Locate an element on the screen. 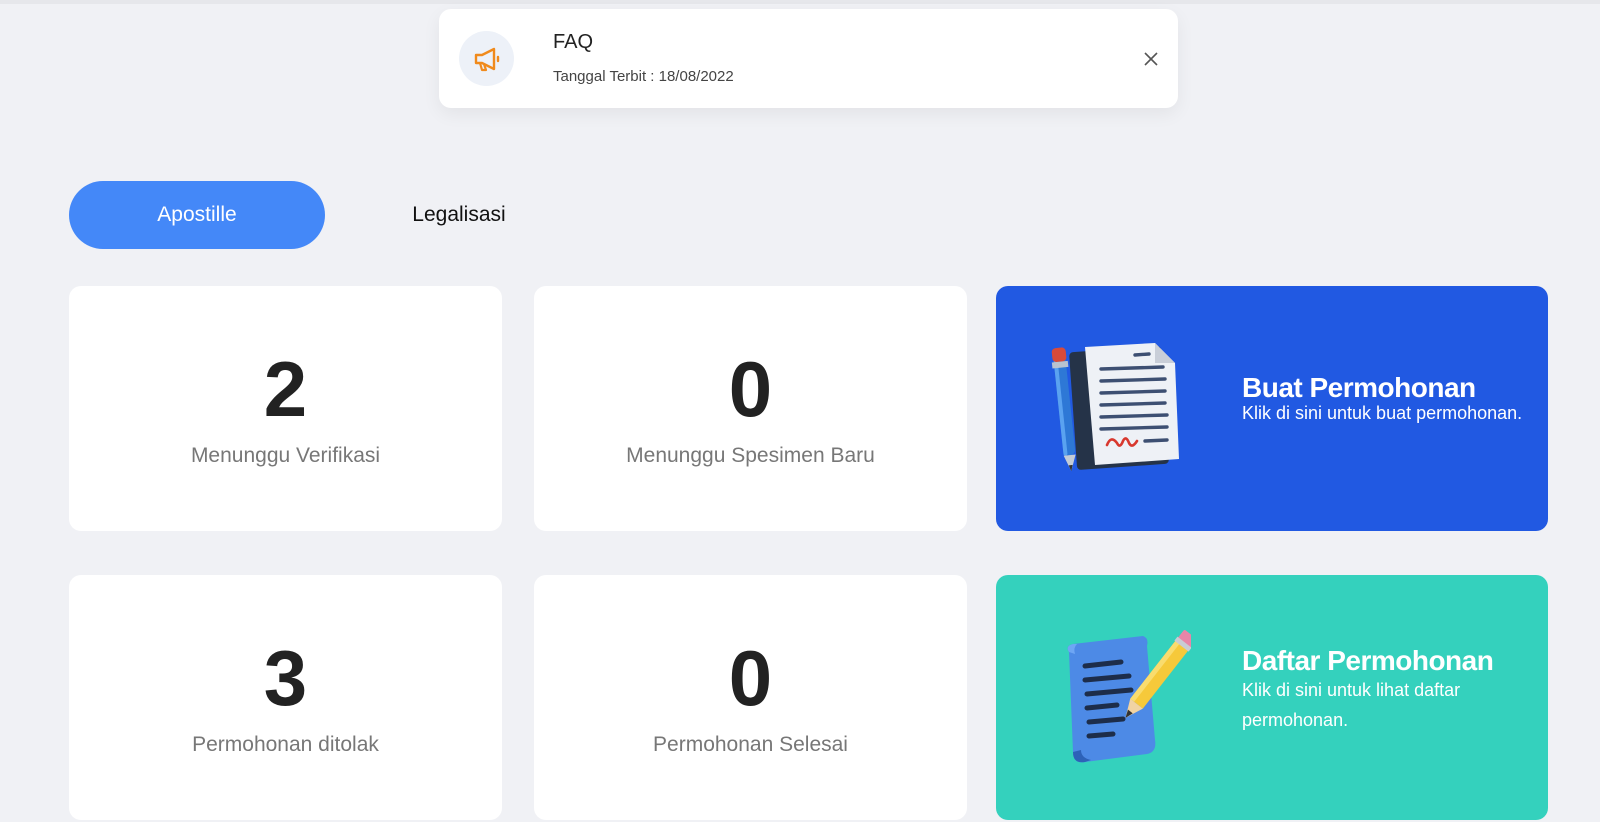  close-icon is located at coordinates (1151, 59).